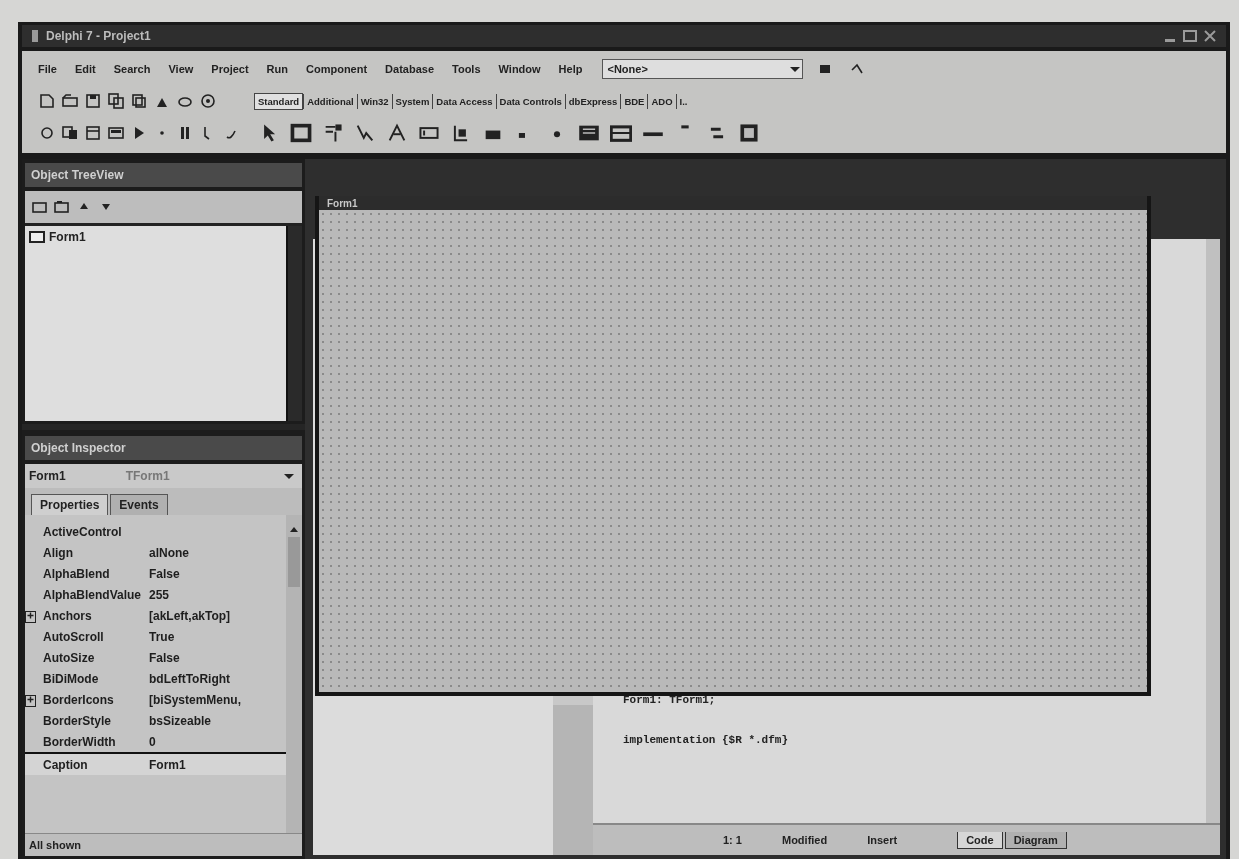 This screenshot has width=1239, height=859. I want to click on menu-item: Help, so click(570, 69).